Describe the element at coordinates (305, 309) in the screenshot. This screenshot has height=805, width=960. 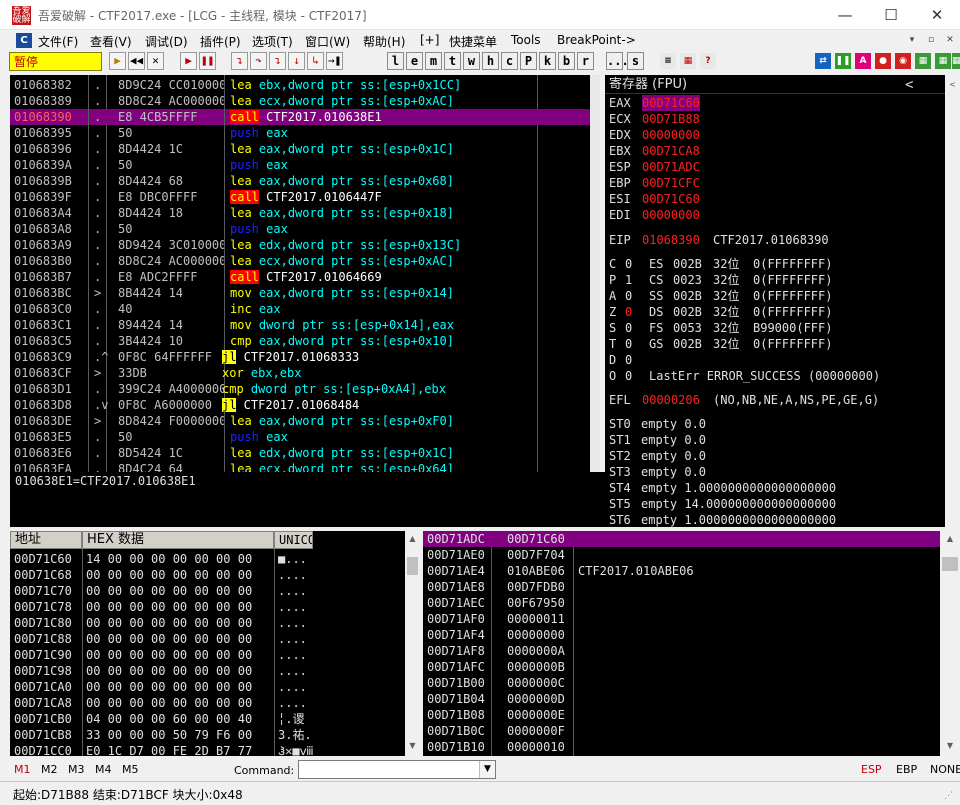
I see `disasm-row: 010683C0. 40 inc eax` at that location.